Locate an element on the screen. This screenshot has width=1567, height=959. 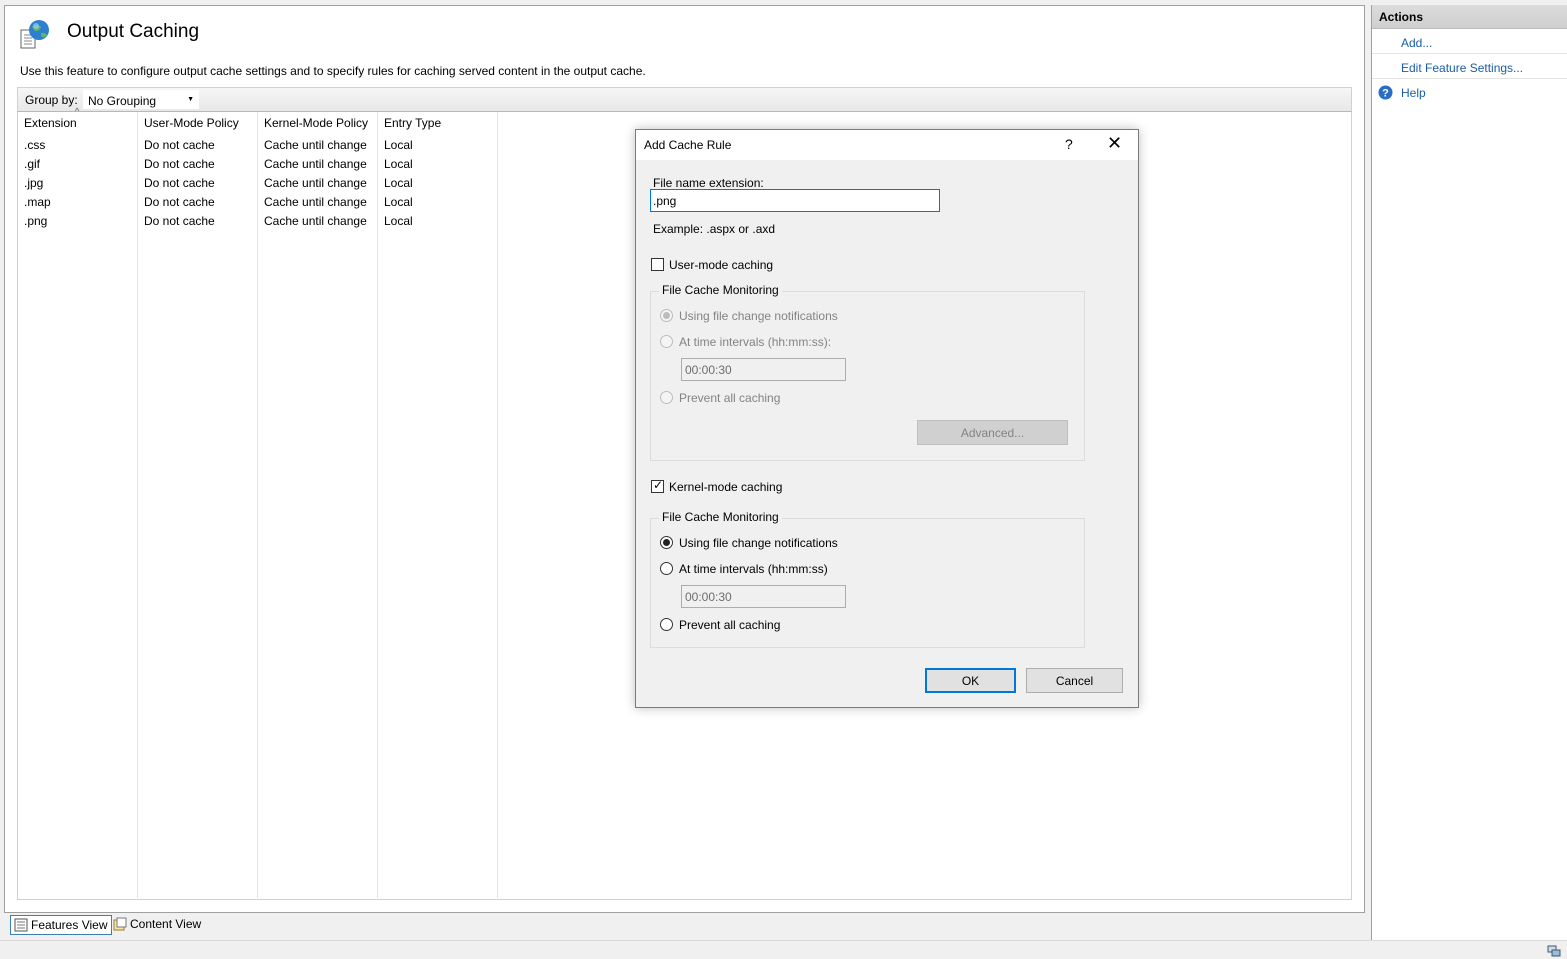
groupby-select: No Grouping ▼ is located at coordinates (141, 99).